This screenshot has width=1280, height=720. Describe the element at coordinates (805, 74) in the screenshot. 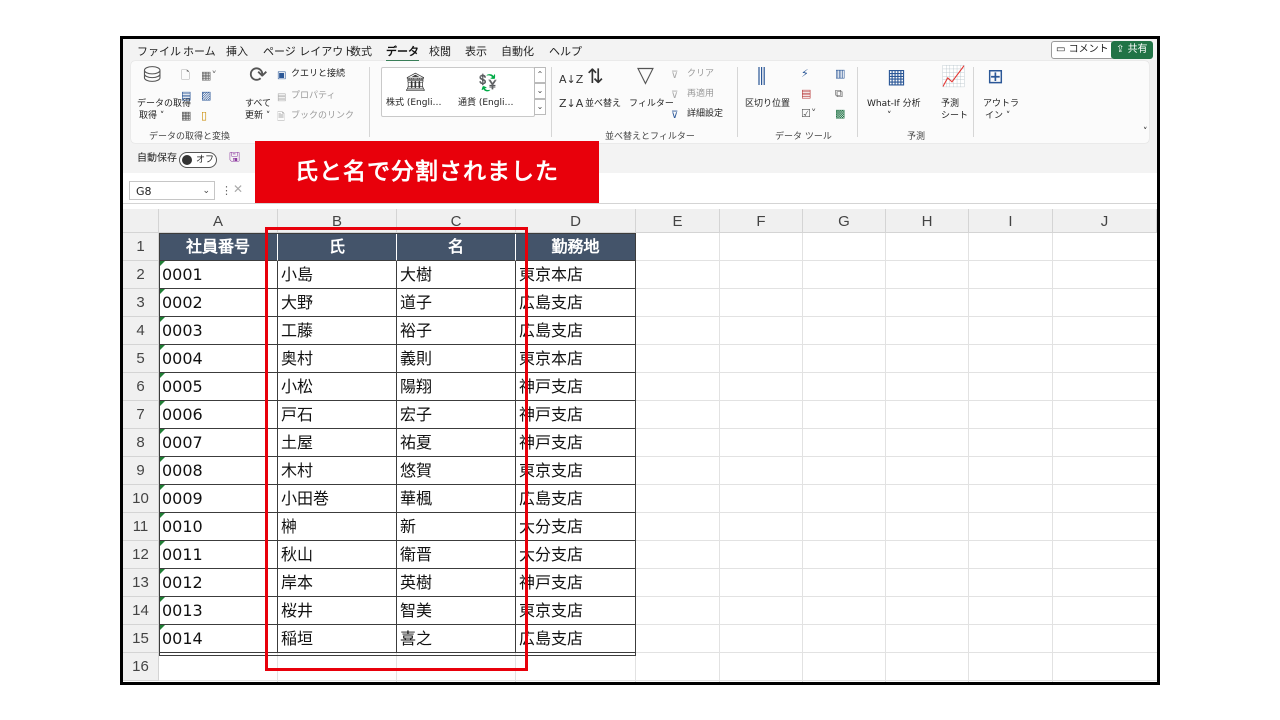

I see `flash-fill-icon: ⚡` at that location.